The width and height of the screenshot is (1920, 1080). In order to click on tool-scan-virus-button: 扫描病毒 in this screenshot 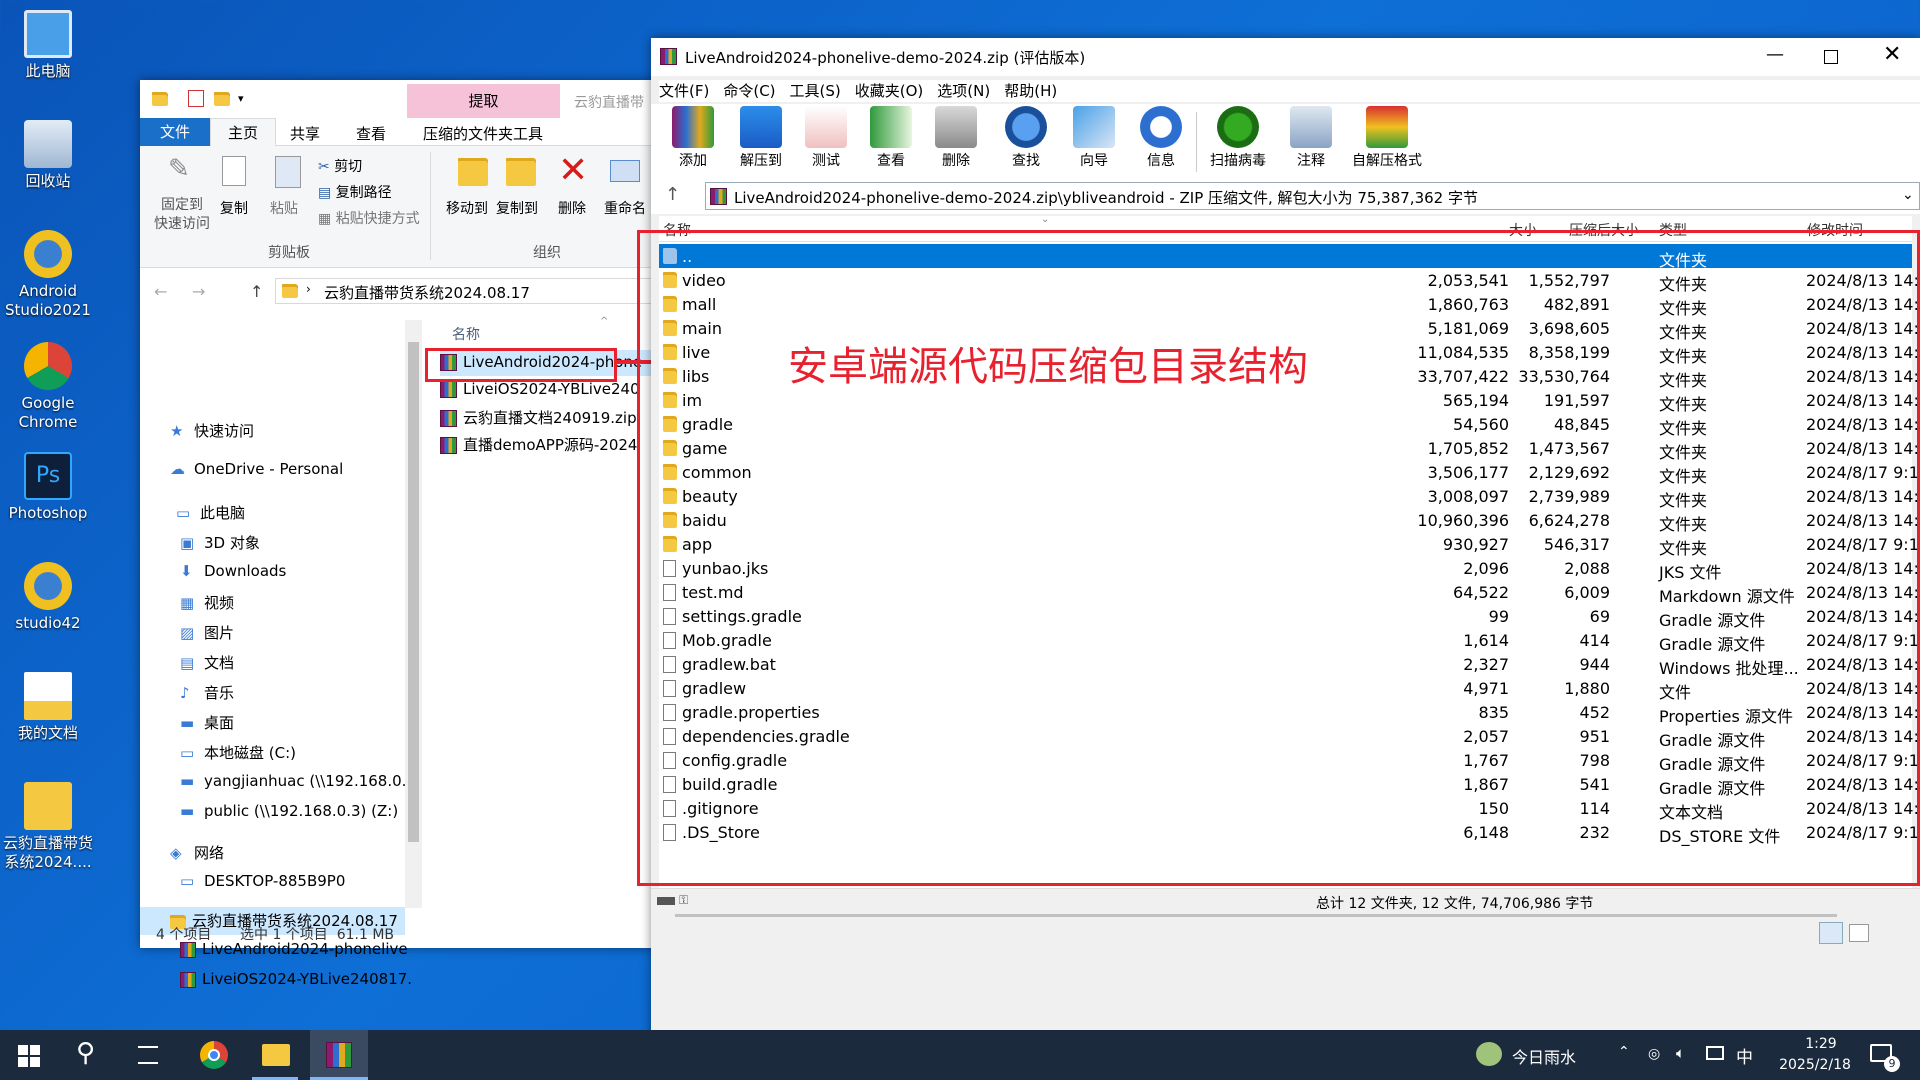, I will do `click(1238, 138)`.